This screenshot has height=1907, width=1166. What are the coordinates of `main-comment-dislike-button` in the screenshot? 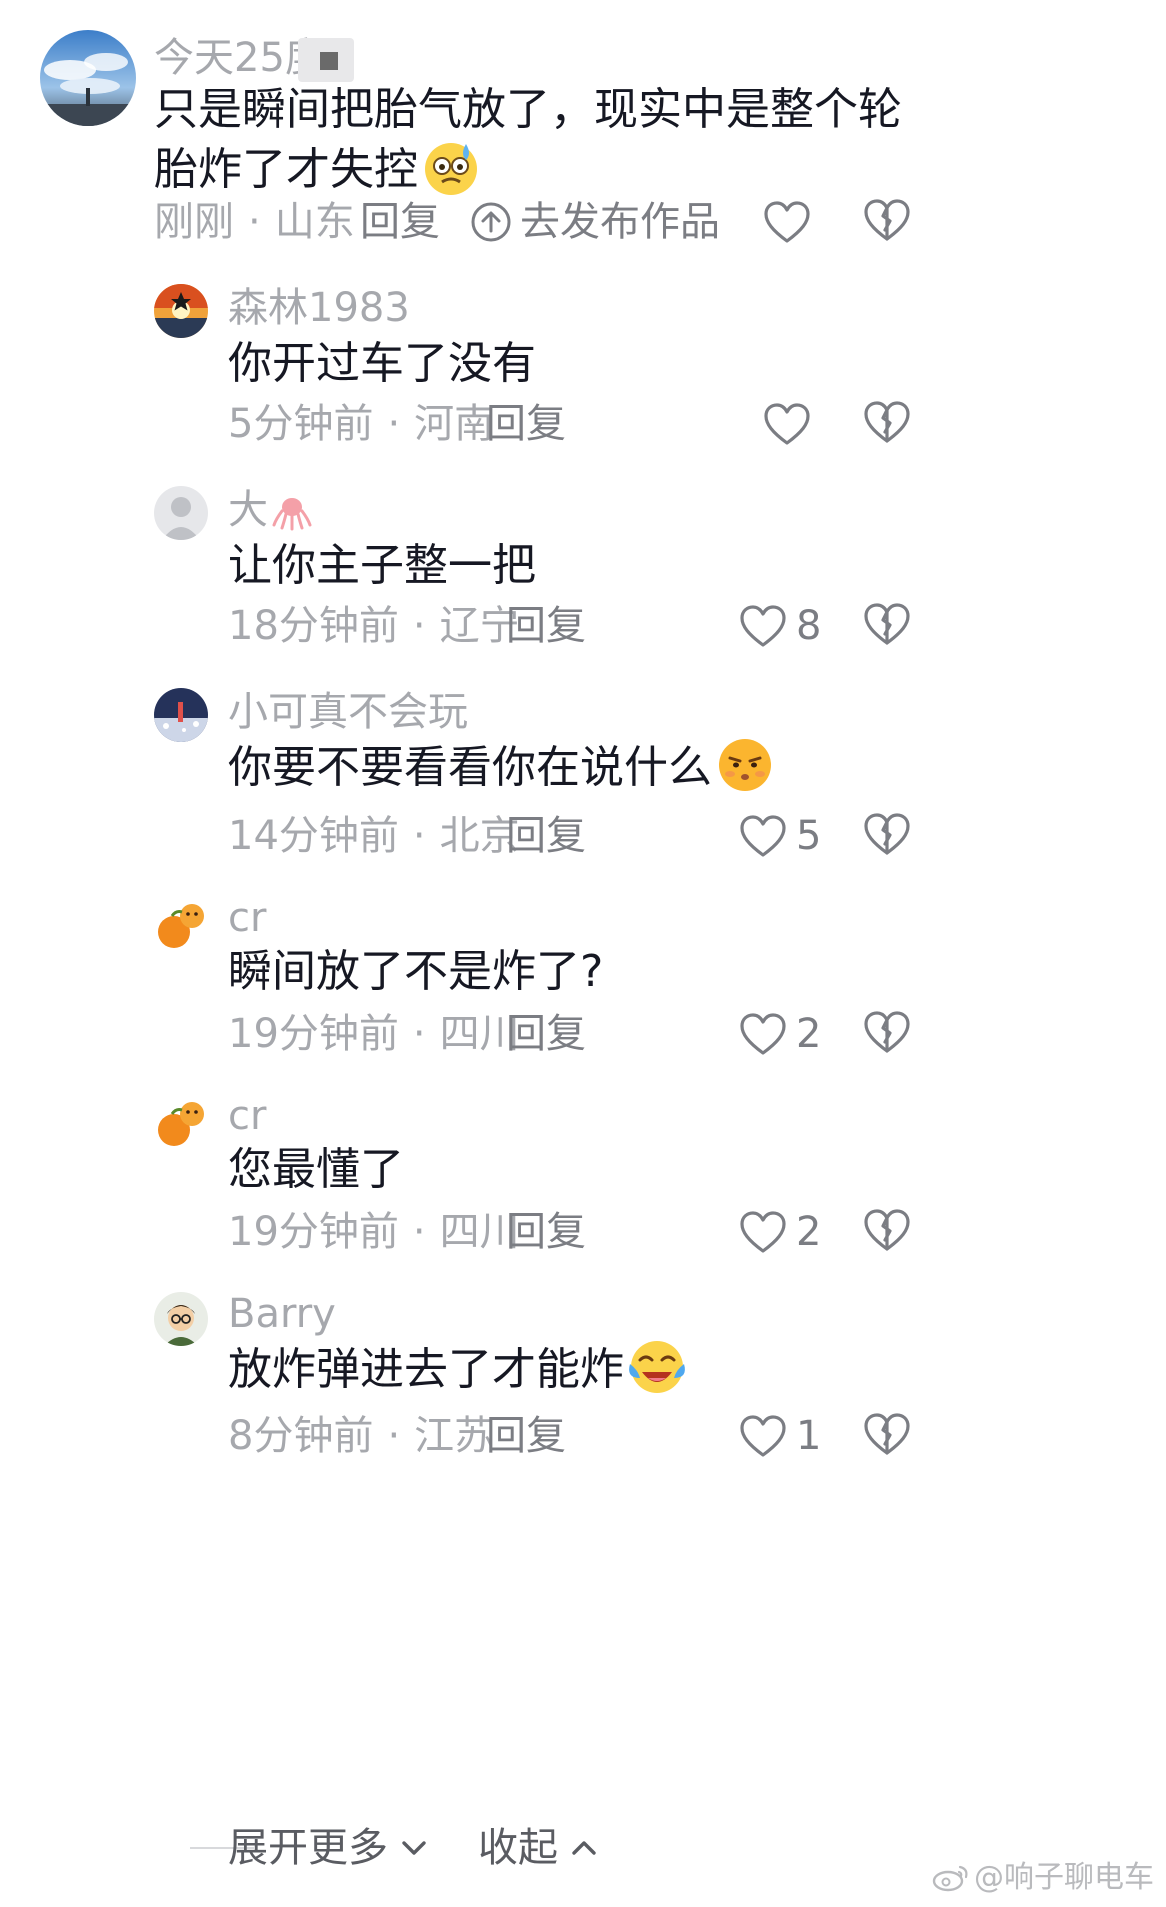 It's located at (887, 220).